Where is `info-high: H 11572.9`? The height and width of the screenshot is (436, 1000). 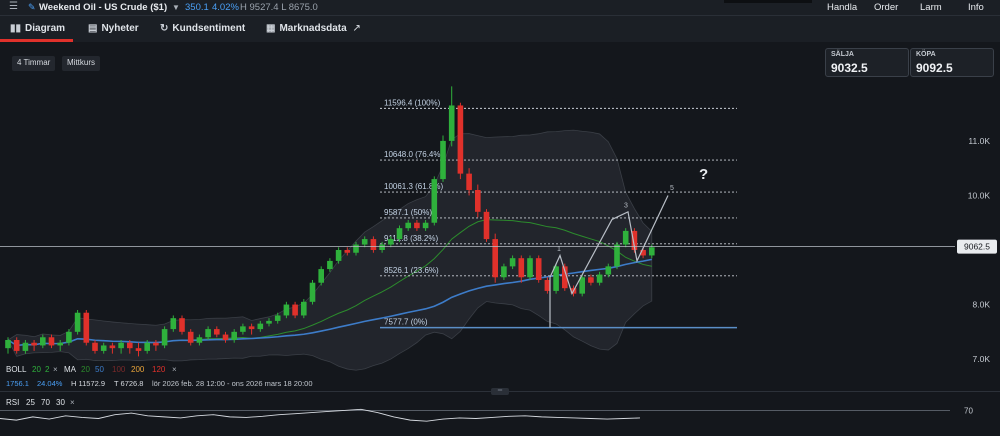 info-high: H 11572.9 is located at coordinates (88, 383).